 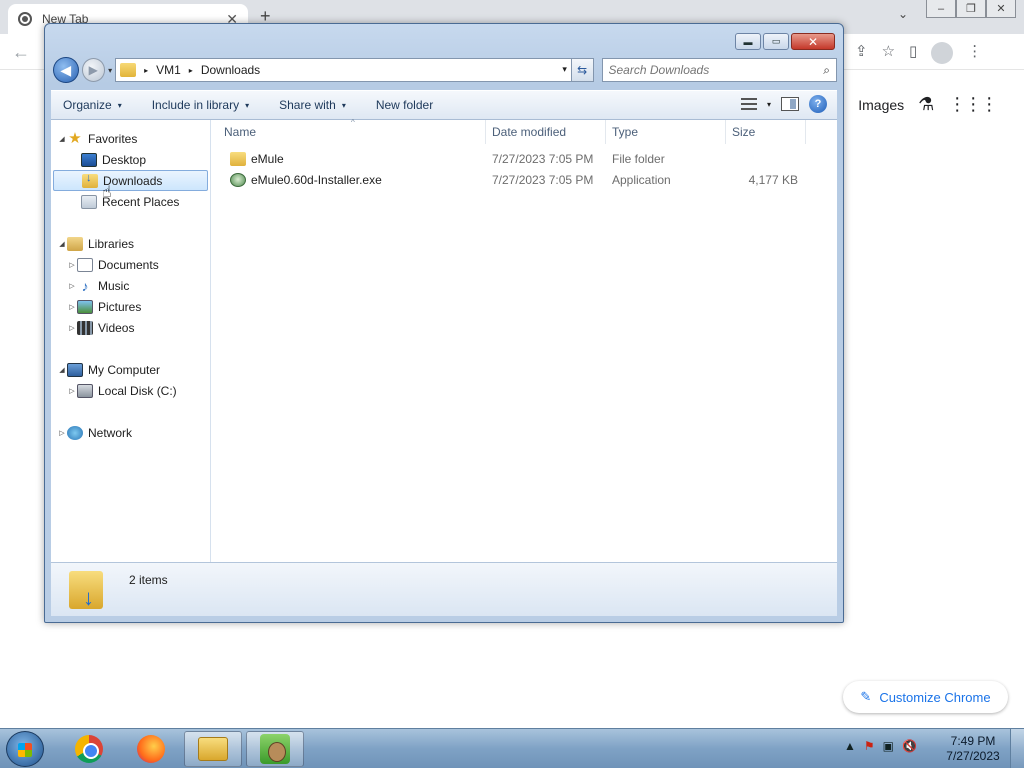 I want to click on view-options-chevron-icon: ▾, so click(x=769, y=104).